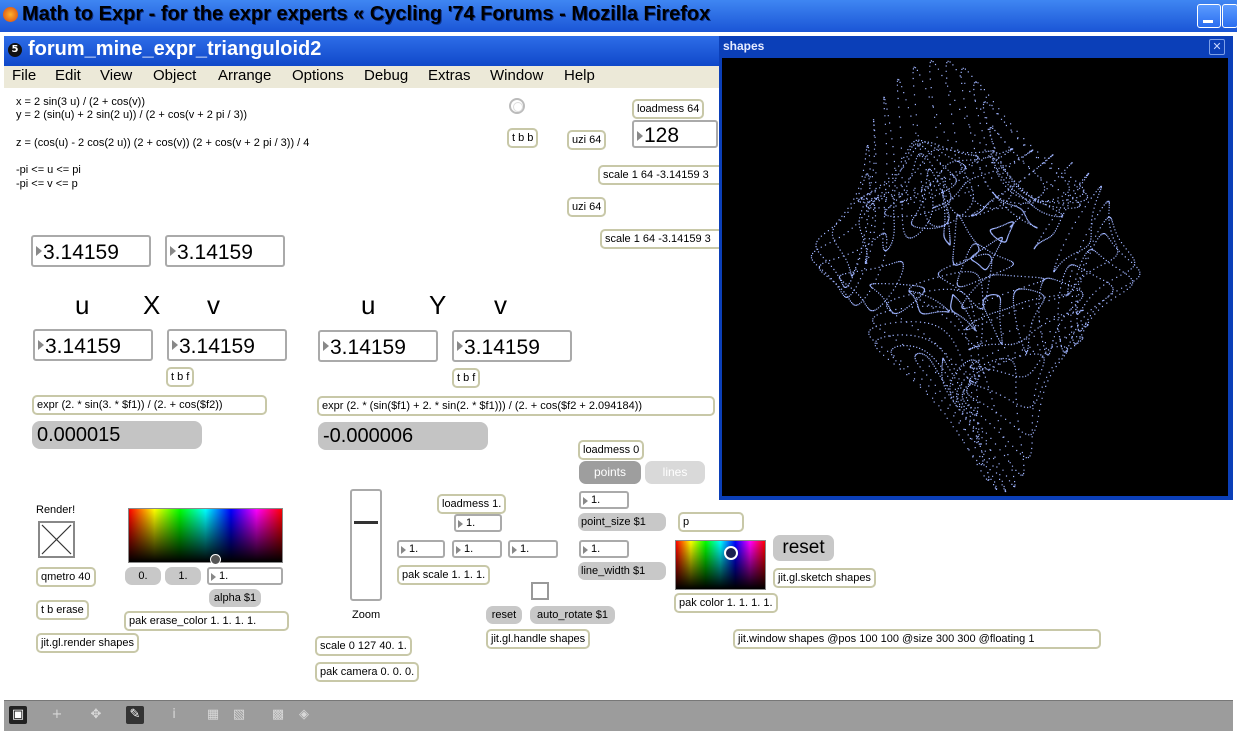 The height and width of the screenshot is (733, 1237). What do you see at coordinates (367, 672) in the screenshot?
I see `pak-camera-object: pak camera 0. 0. 0.` at bounding box center [367, 672].